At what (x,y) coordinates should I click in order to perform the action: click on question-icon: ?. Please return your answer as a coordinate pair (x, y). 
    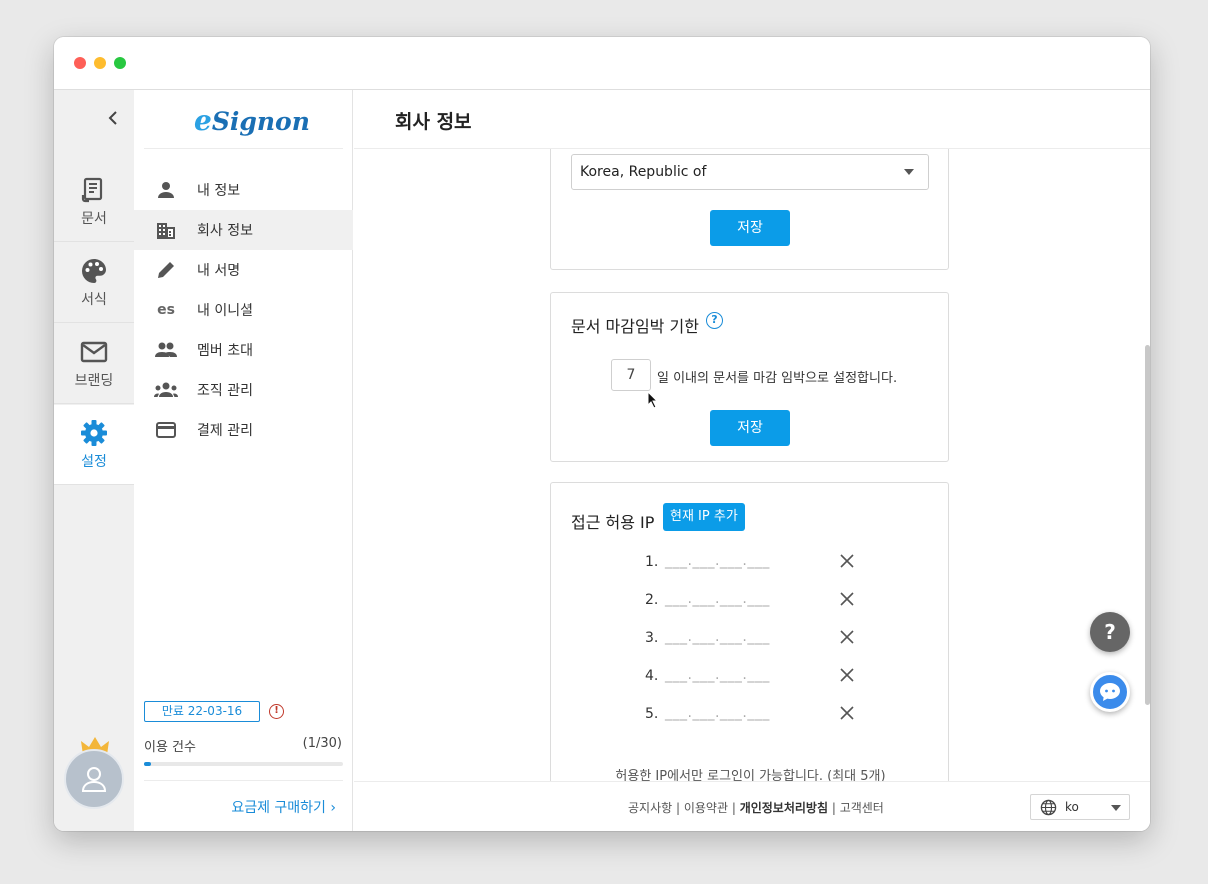
    Looking at the image, I should click on (1110, 632).